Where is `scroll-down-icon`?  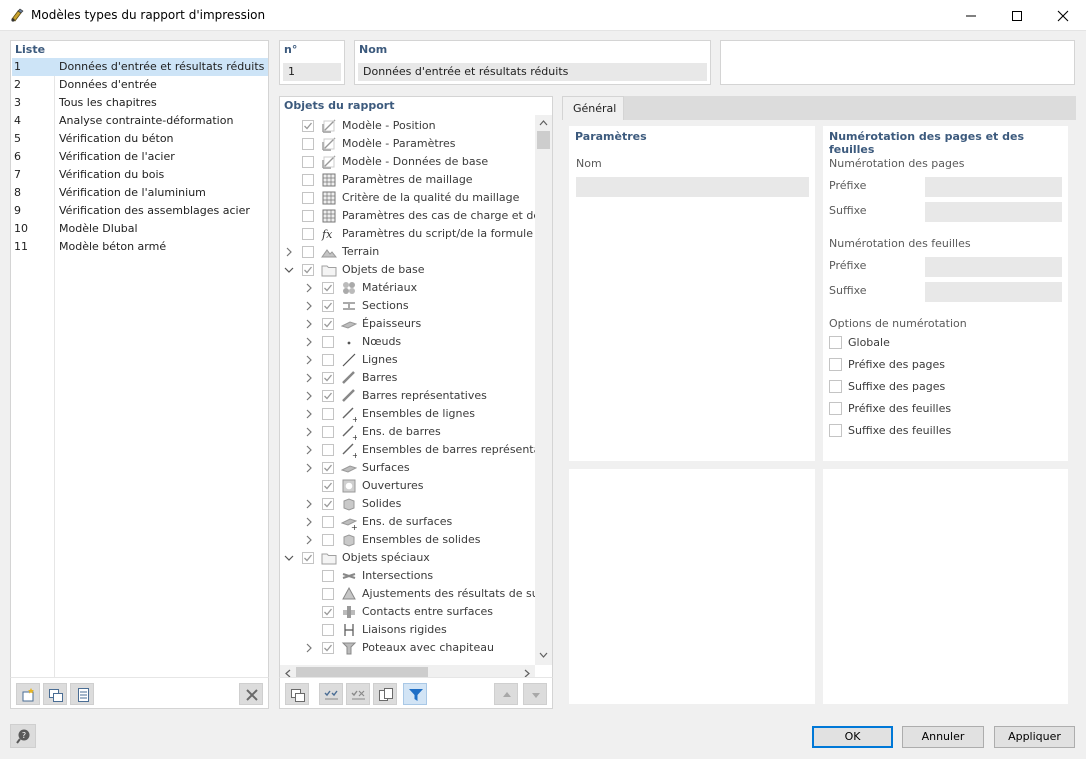 scroll-down-icon is located at coordinates (543, 655).